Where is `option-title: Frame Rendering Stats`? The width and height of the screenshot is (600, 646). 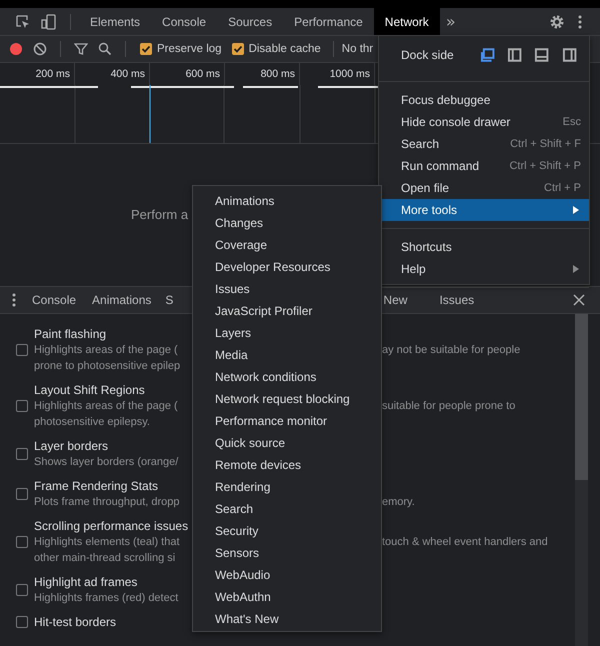 option-title: Frame Rendering Stats is located at coordinates (96, 486).